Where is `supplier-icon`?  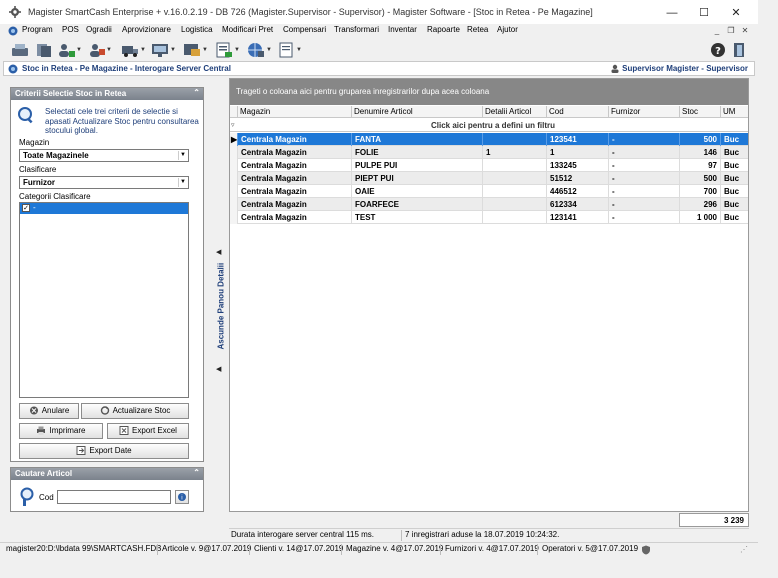 supplier-icon is located at coordinates (96, 50).